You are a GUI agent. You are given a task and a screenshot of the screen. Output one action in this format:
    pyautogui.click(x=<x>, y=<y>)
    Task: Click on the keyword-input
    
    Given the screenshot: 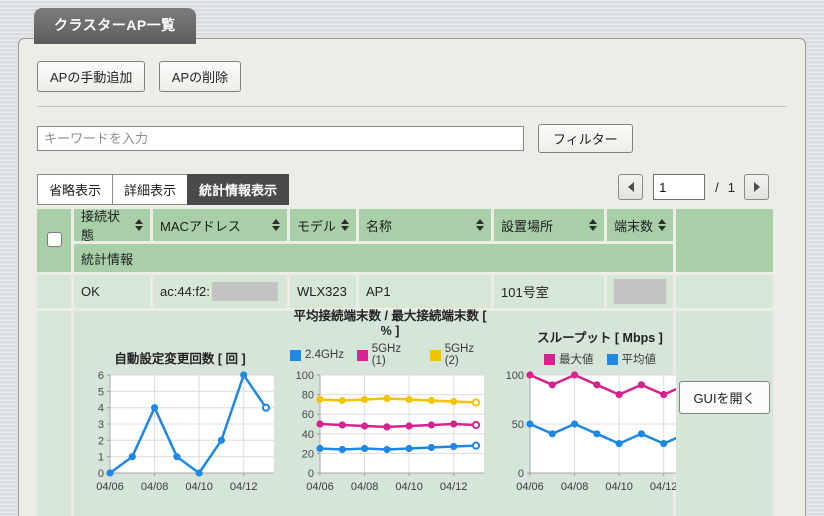 What is the action you would take?
    pyautogui.click(x=280, y=138)
    